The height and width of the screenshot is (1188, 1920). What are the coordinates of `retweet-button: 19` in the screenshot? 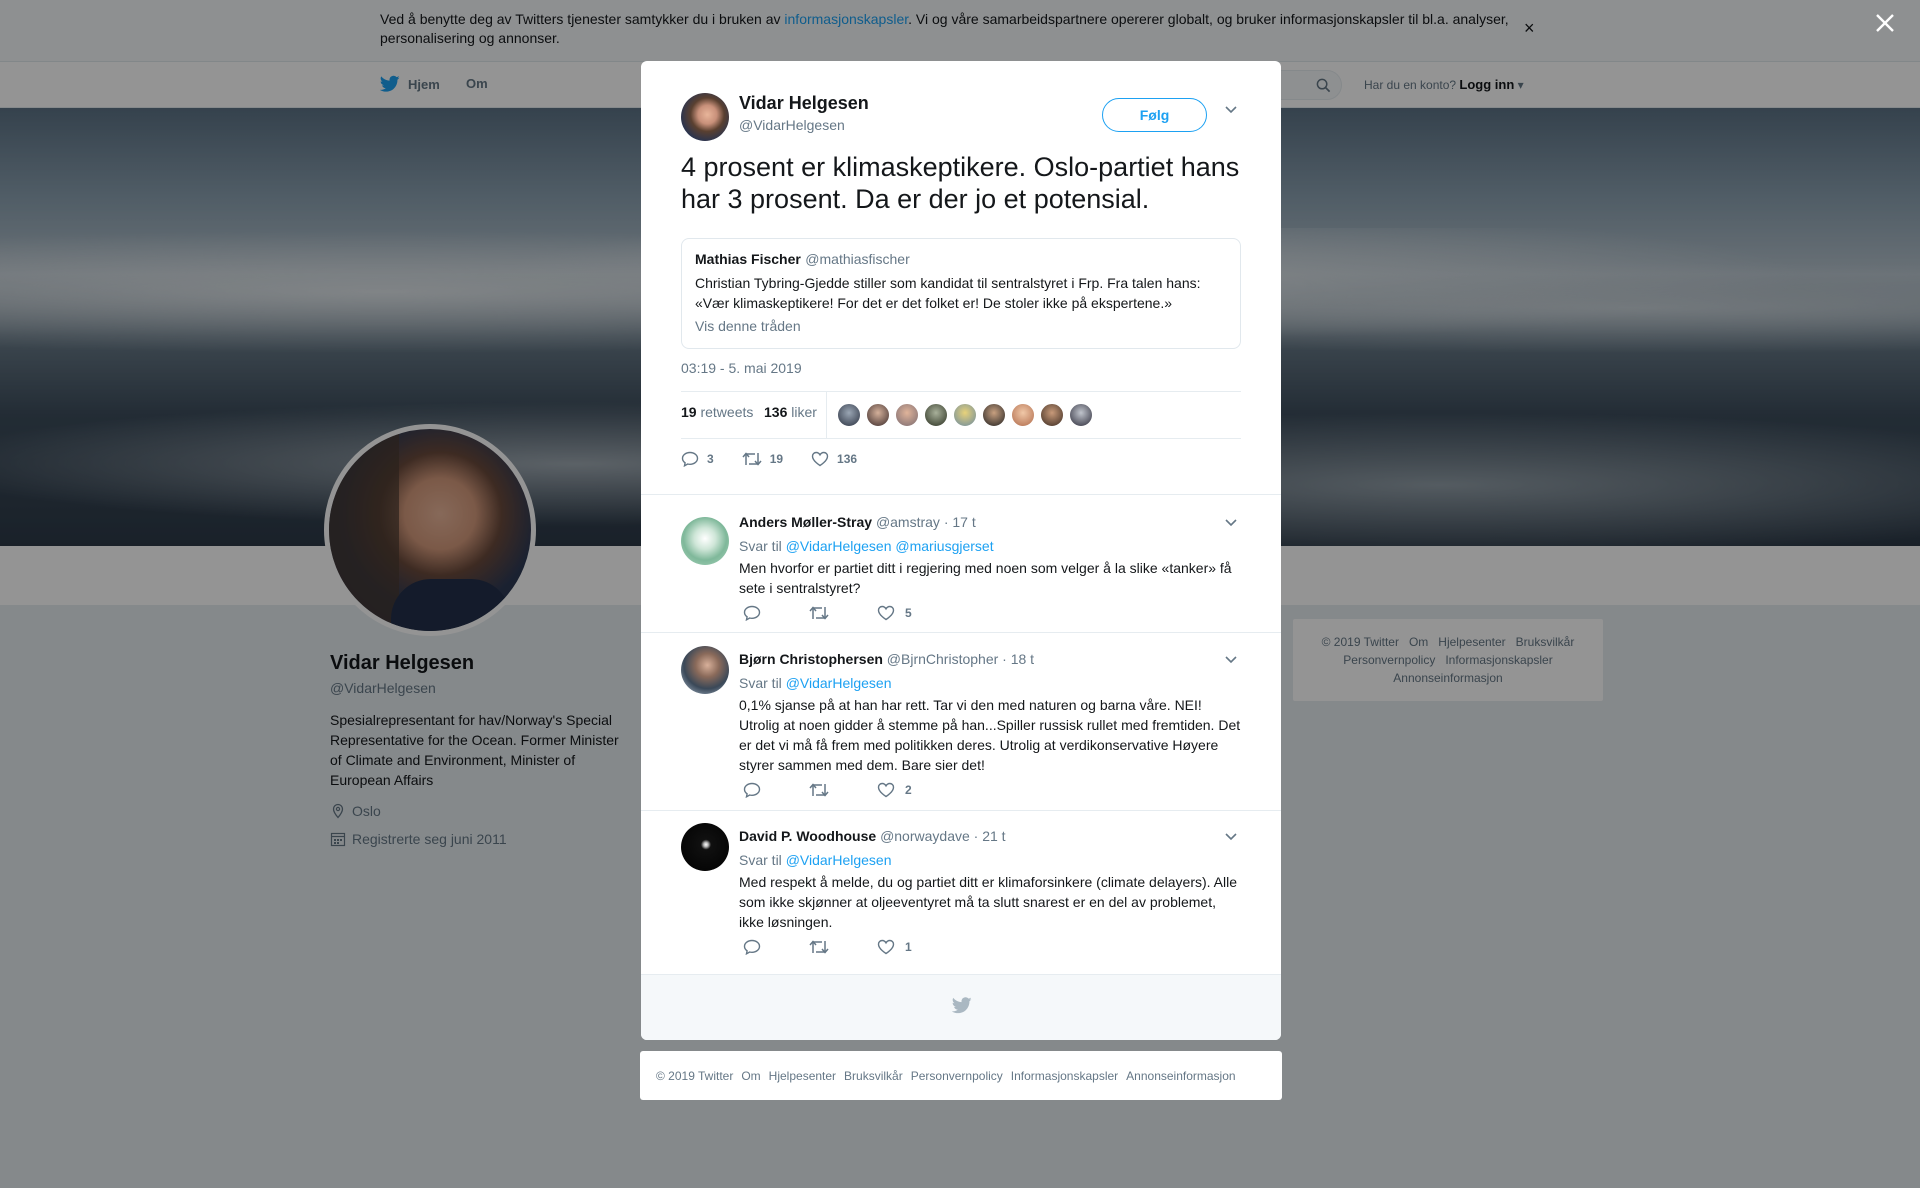 It's located at (762, 459).